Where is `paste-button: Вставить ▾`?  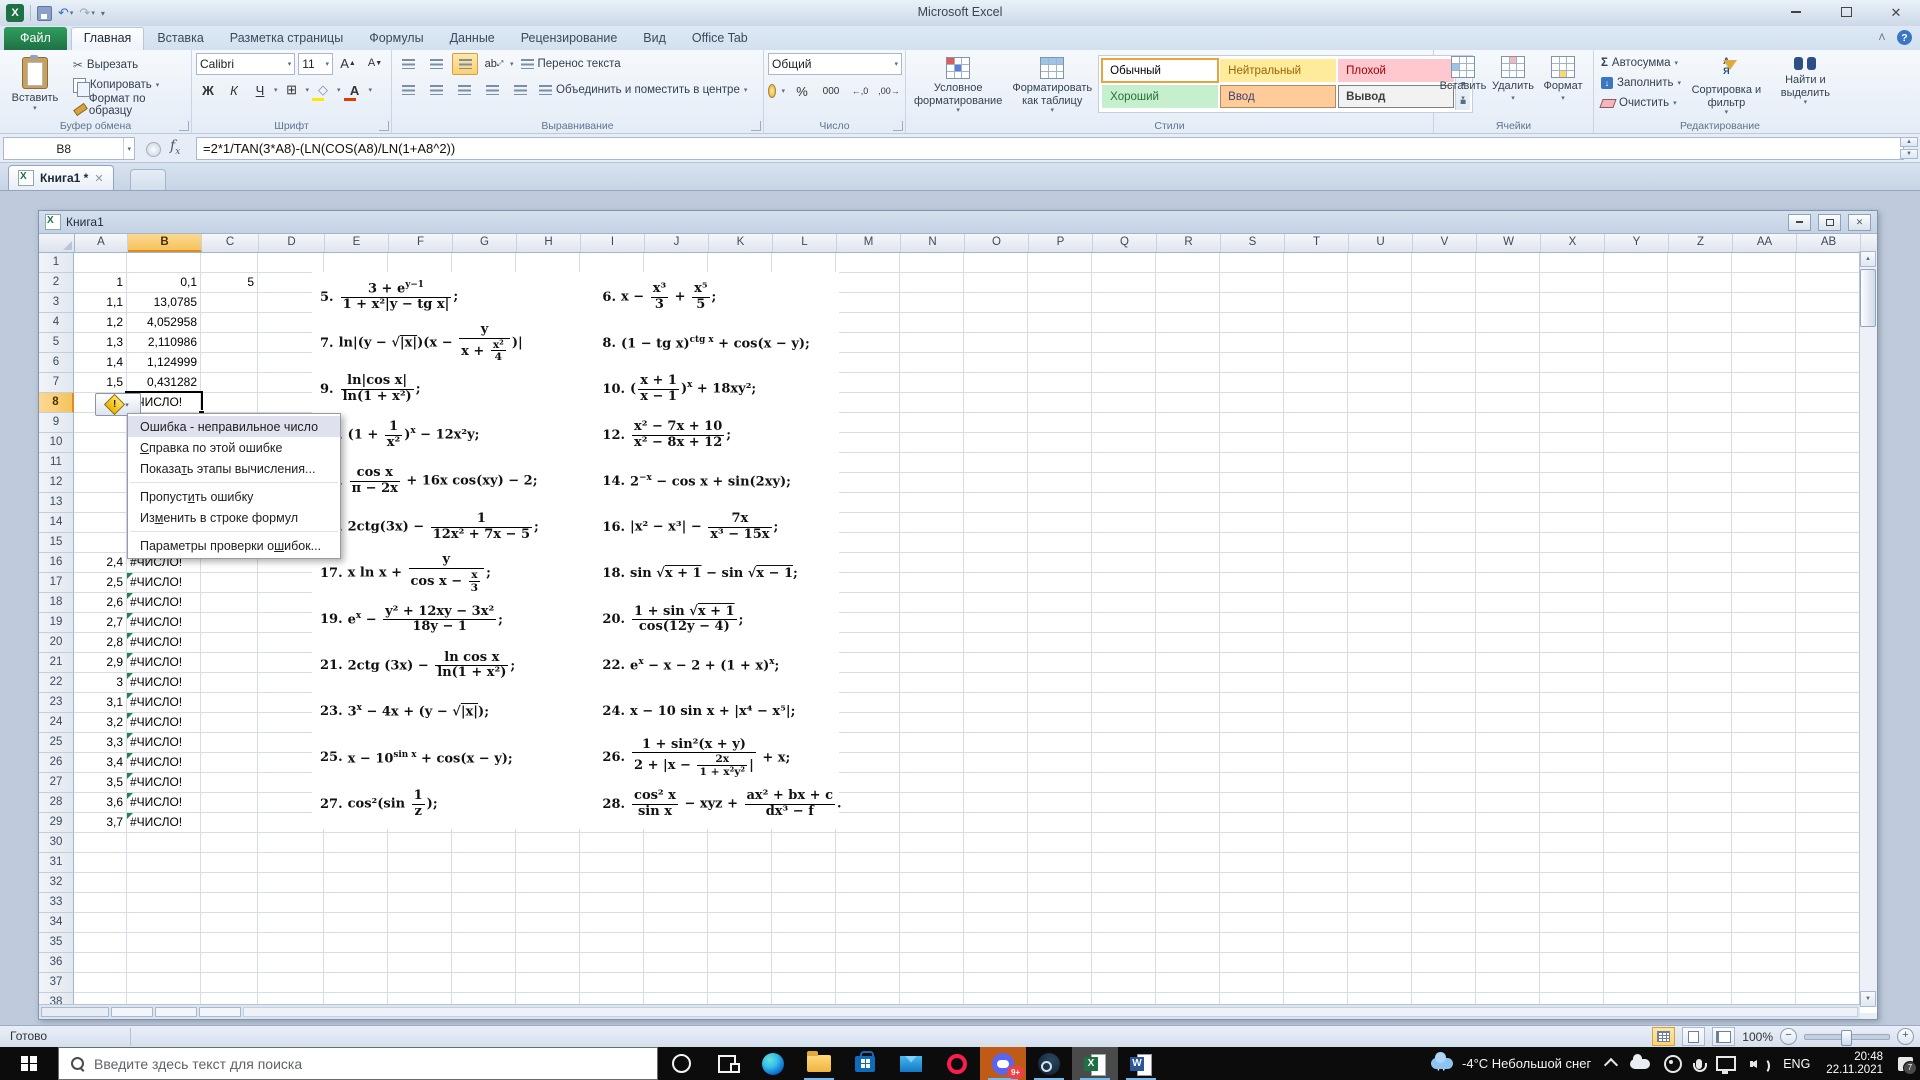
paste-button: Вставить ▾ is located at coordinates (35, 84).